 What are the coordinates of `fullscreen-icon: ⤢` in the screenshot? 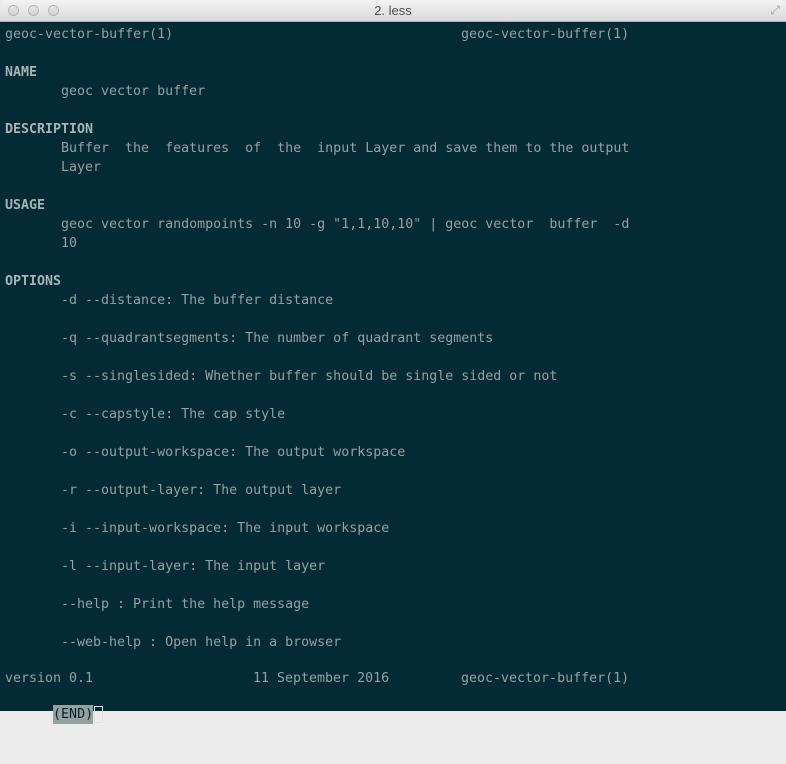 It's located at (775, 10).